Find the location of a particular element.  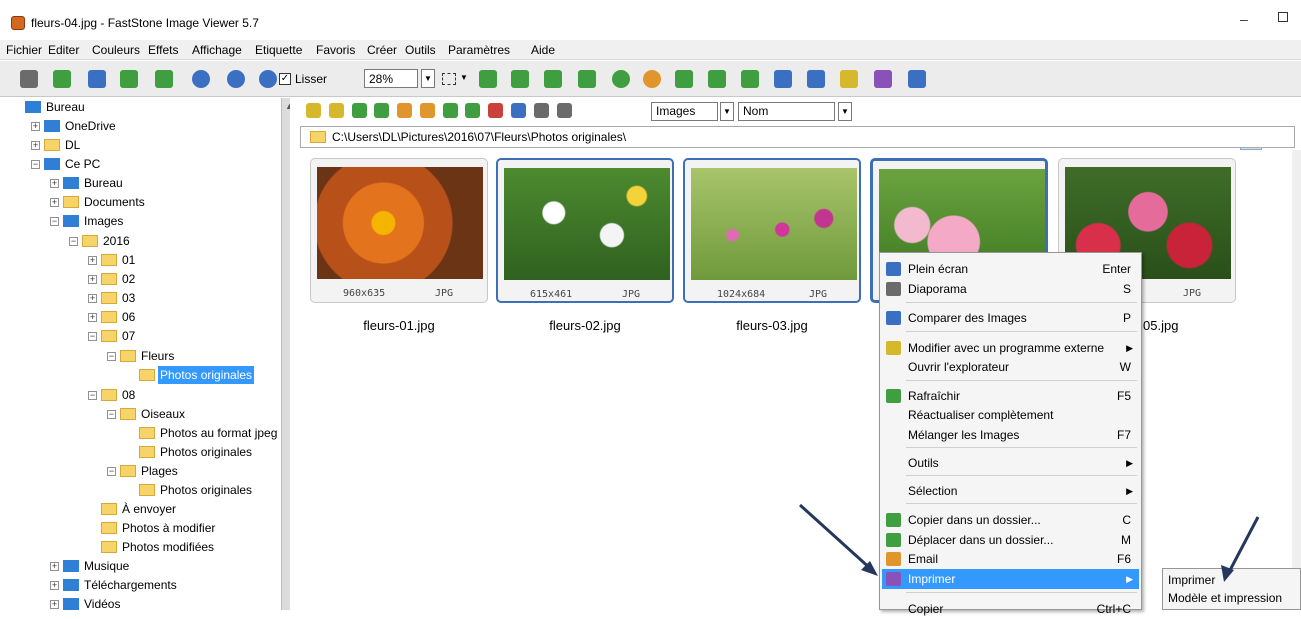

context-menu-item: Sélection ▶ is located at coordinates (1010, 491).